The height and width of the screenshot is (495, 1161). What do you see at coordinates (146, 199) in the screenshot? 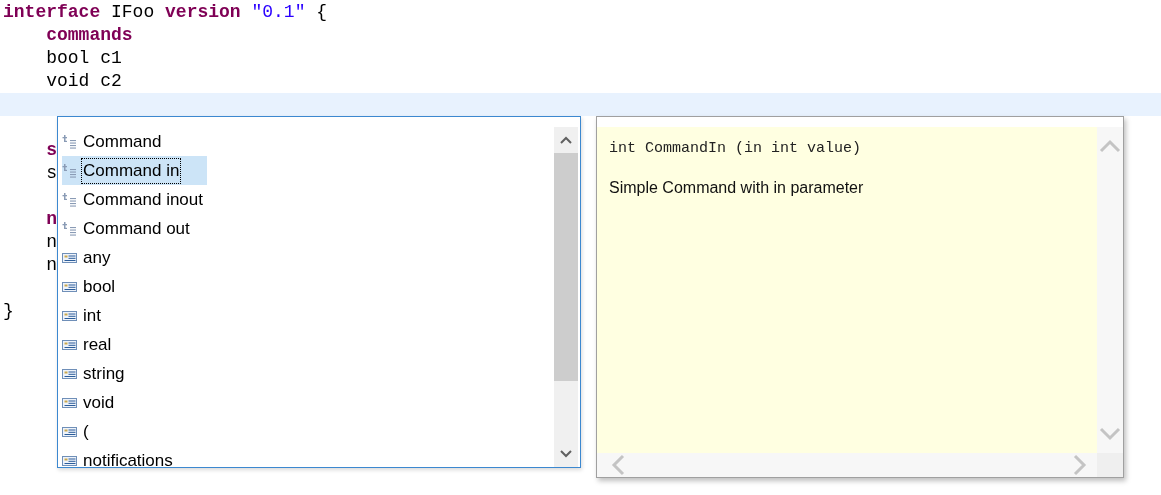
I see `completion-item: Command inout` at bounding box center [146, 199].